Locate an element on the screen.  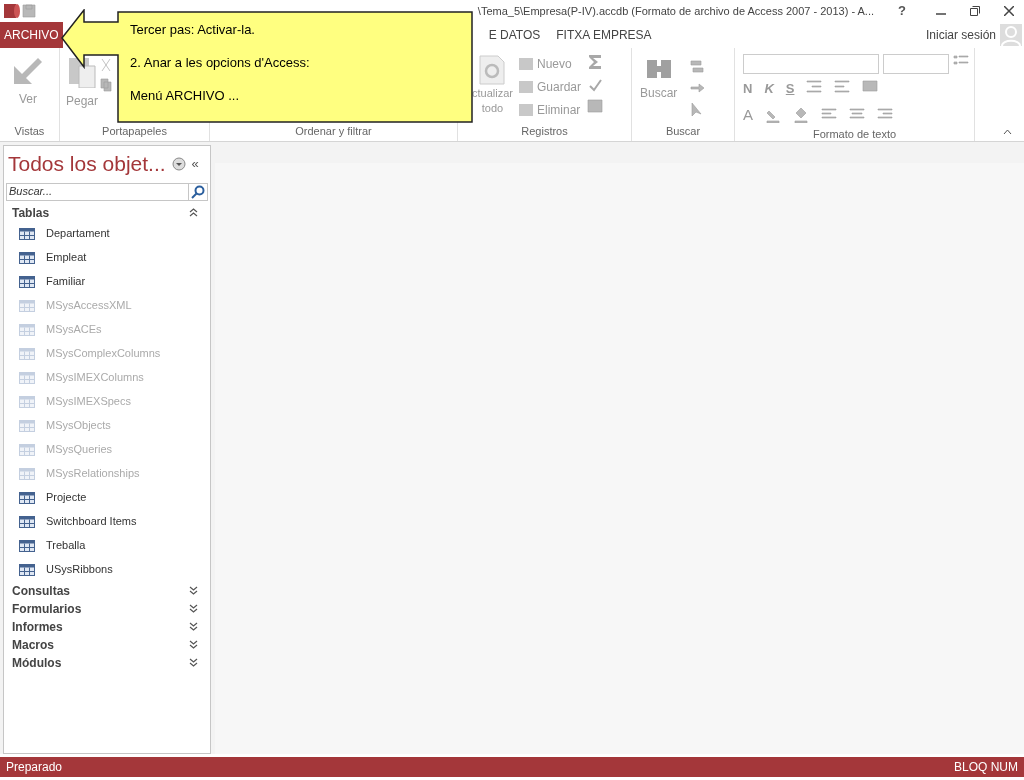
ribbon-tab: ARCHIVO is located at coordinates (31, 35).